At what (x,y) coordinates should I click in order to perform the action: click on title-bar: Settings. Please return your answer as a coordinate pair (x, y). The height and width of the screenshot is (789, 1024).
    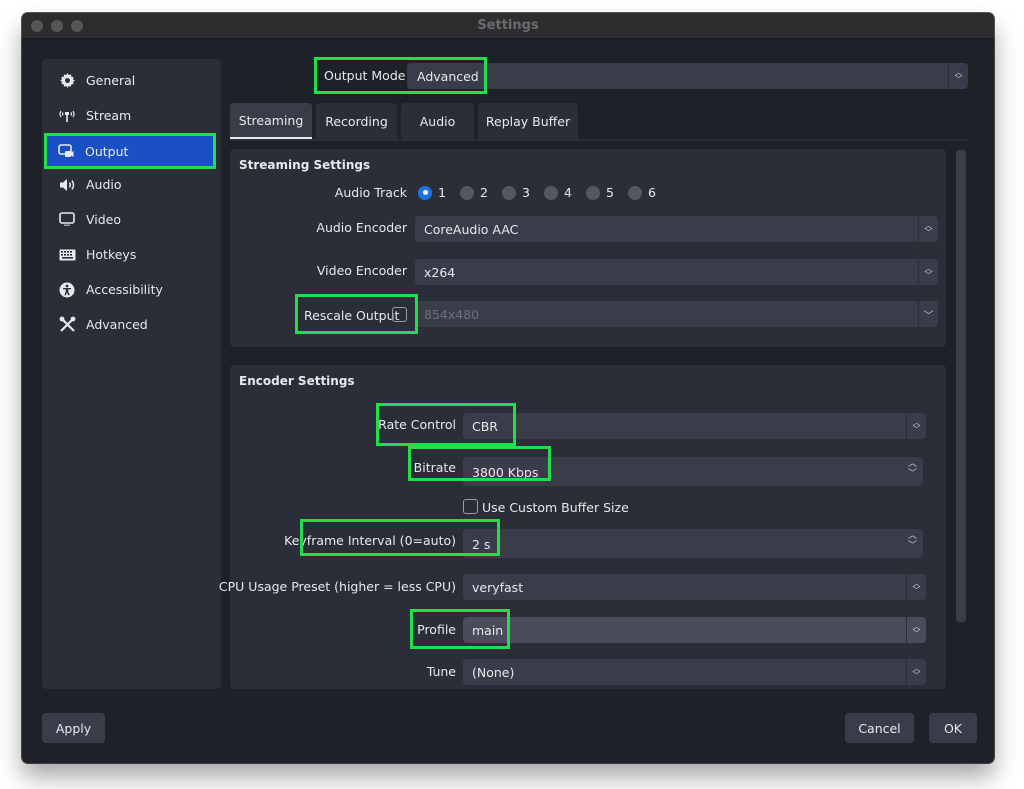
    Looking at the image, I should click on (508, 26).